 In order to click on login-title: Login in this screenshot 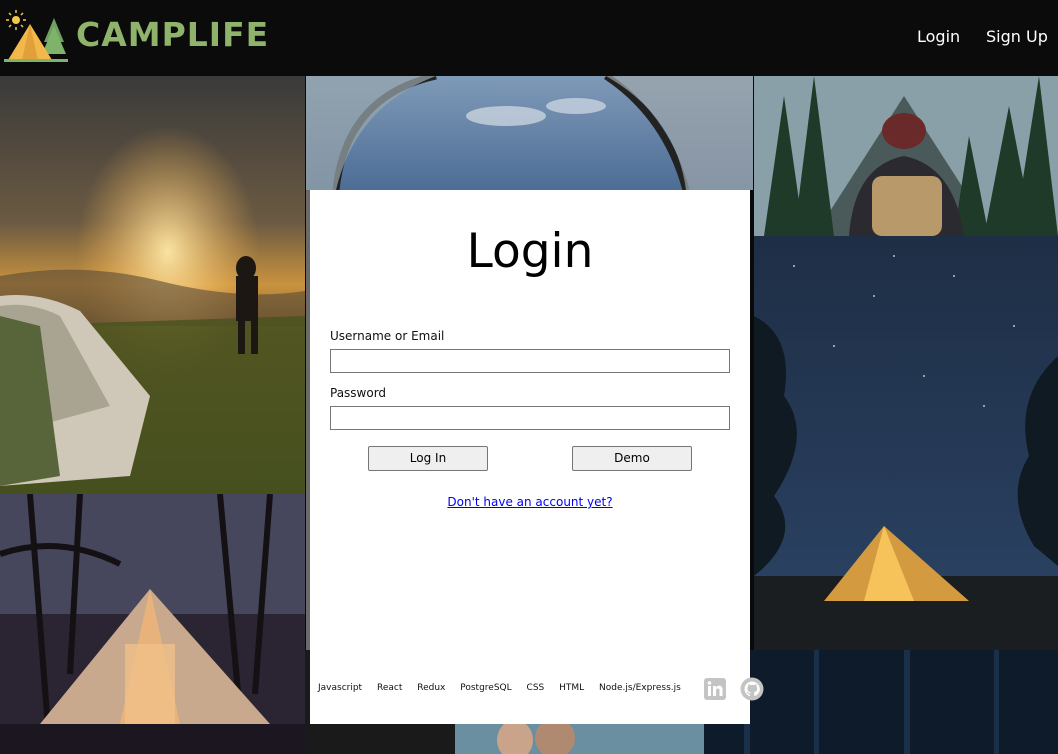, I will do `click(530, 251)`.